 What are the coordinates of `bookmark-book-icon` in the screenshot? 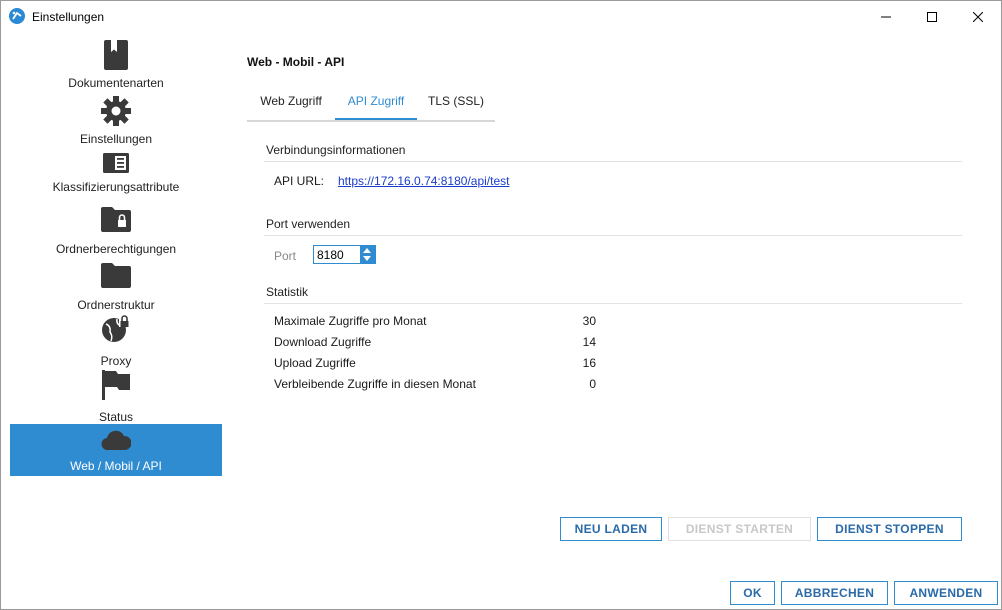 It's located at (116, 55).